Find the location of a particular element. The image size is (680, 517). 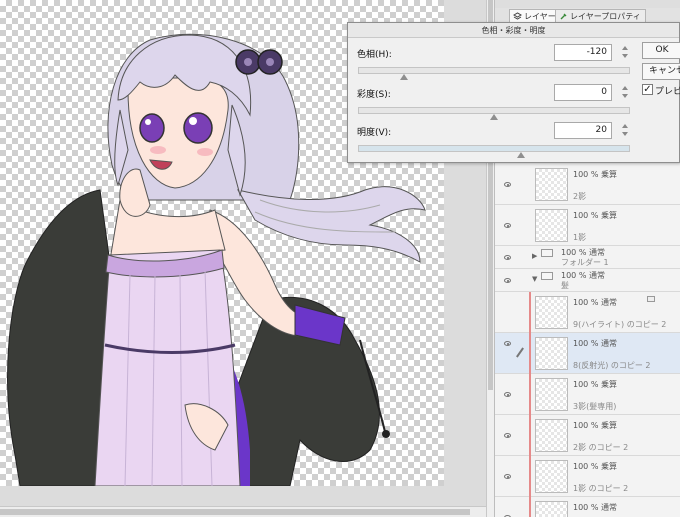

saturation-label: 彩度(S): is located at coordinates (374, 95).